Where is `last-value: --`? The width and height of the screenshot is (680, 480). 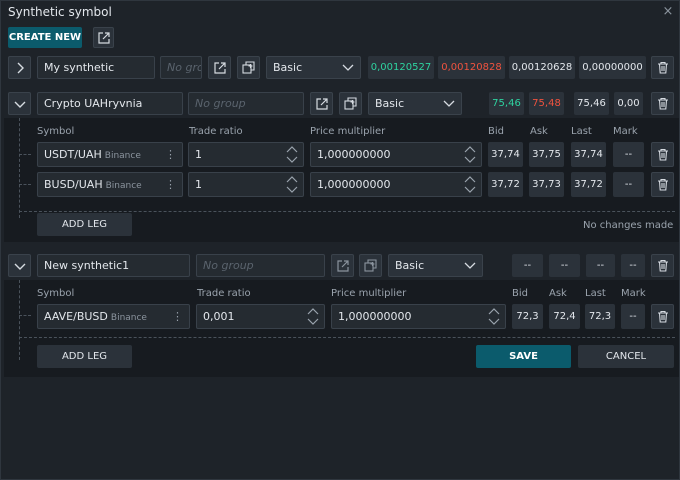
last-value: -- is located at coordinates (600, 265).